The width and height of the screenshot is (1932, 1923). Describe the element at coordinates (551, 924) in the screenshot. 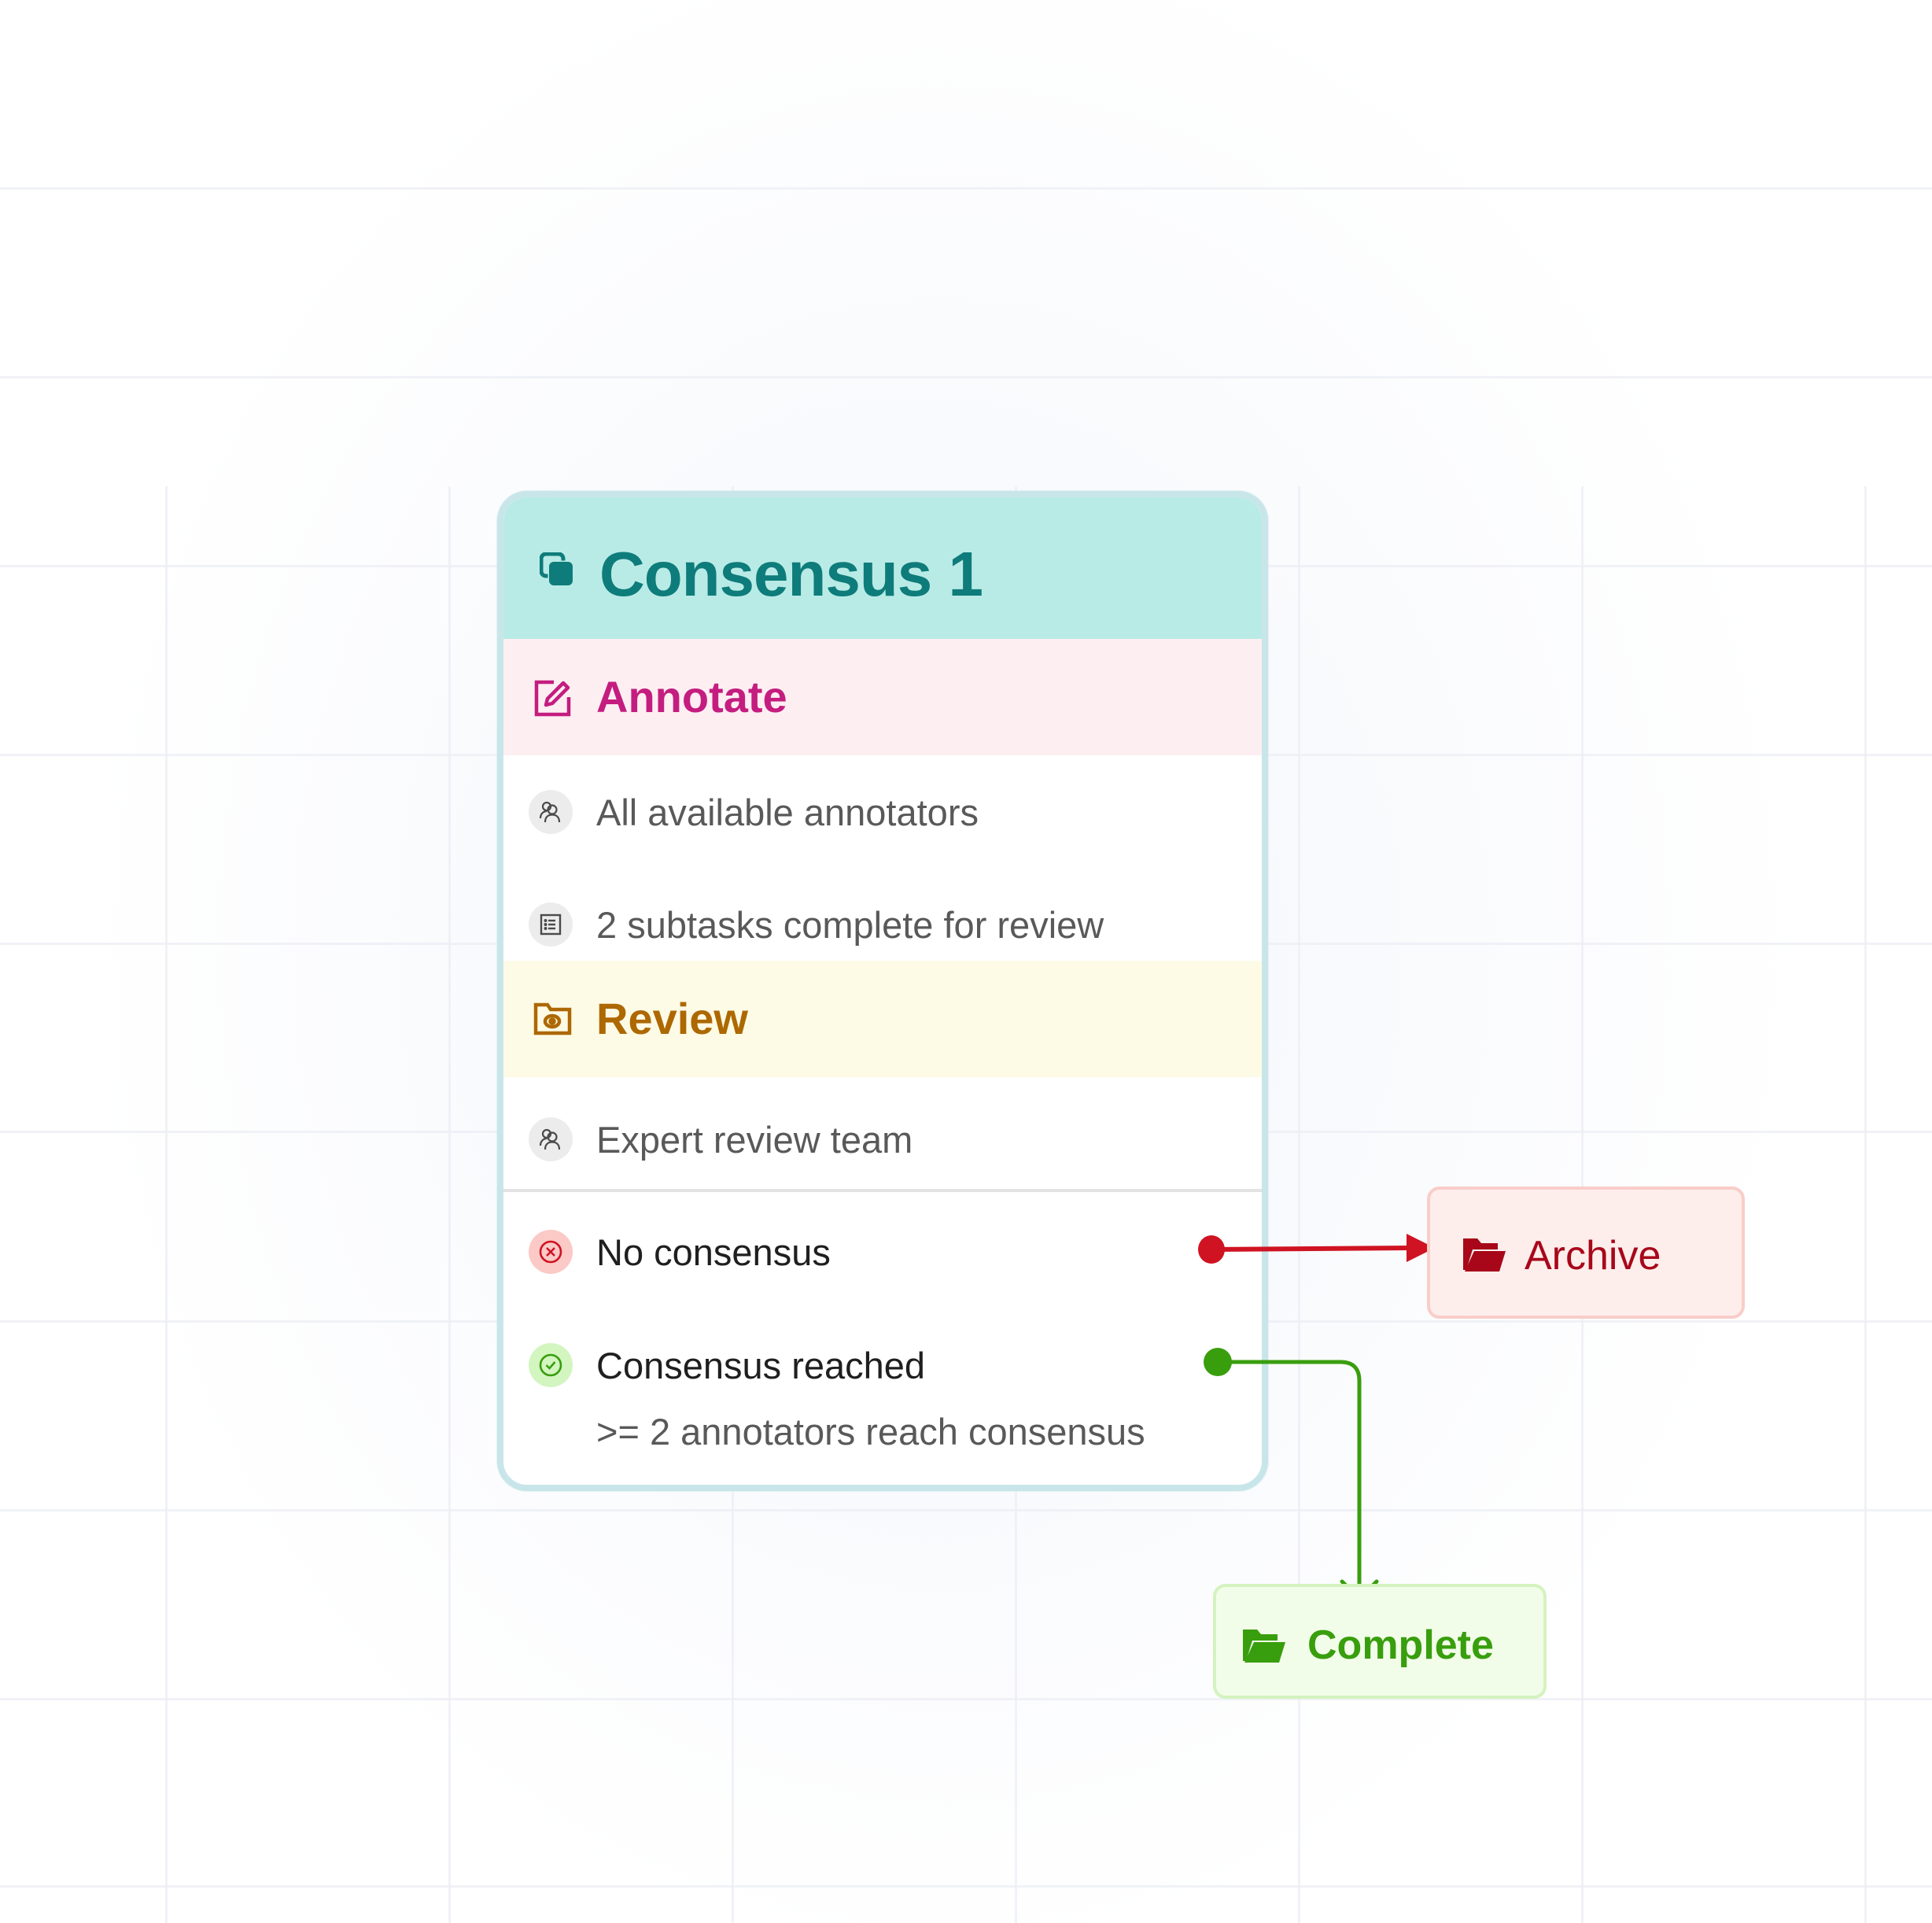

I see `list-icon` at that location.